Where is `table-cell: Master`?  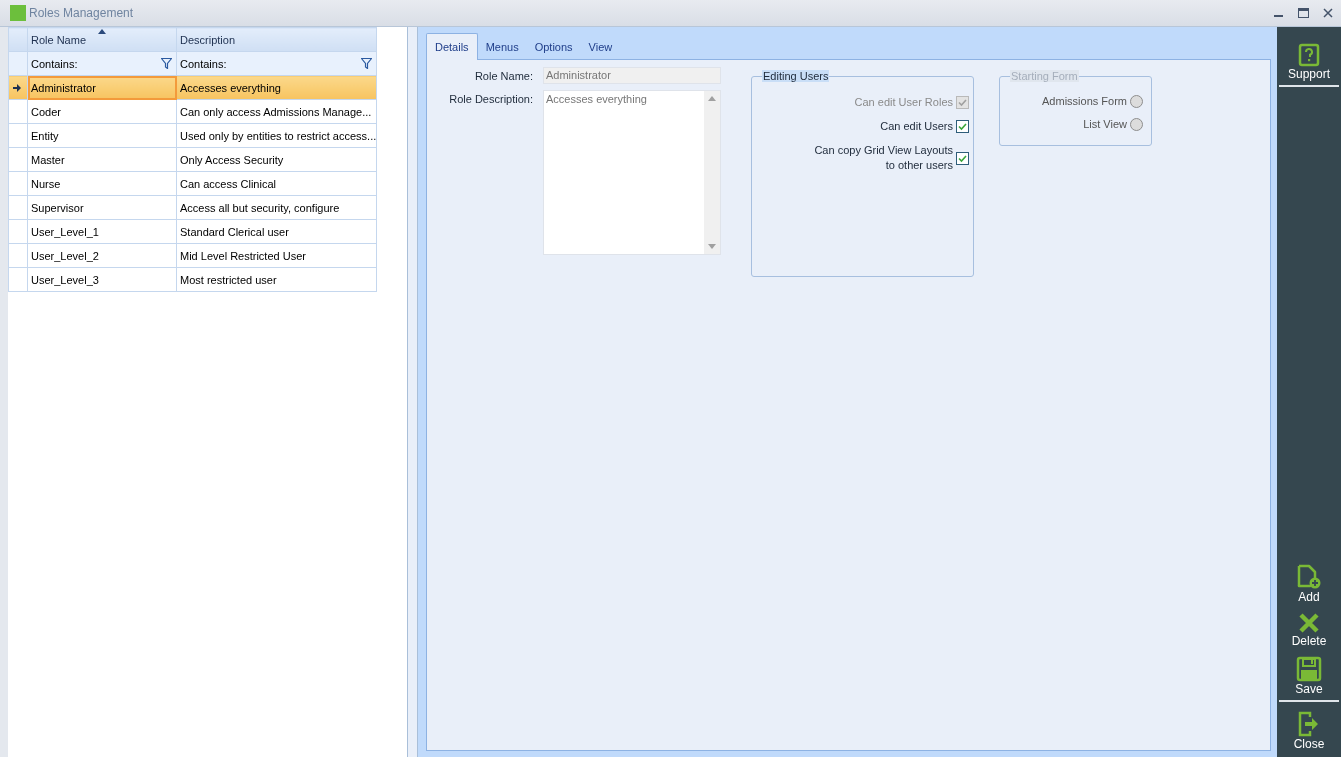 table-cell: Master is located at coordinates (102, 159).